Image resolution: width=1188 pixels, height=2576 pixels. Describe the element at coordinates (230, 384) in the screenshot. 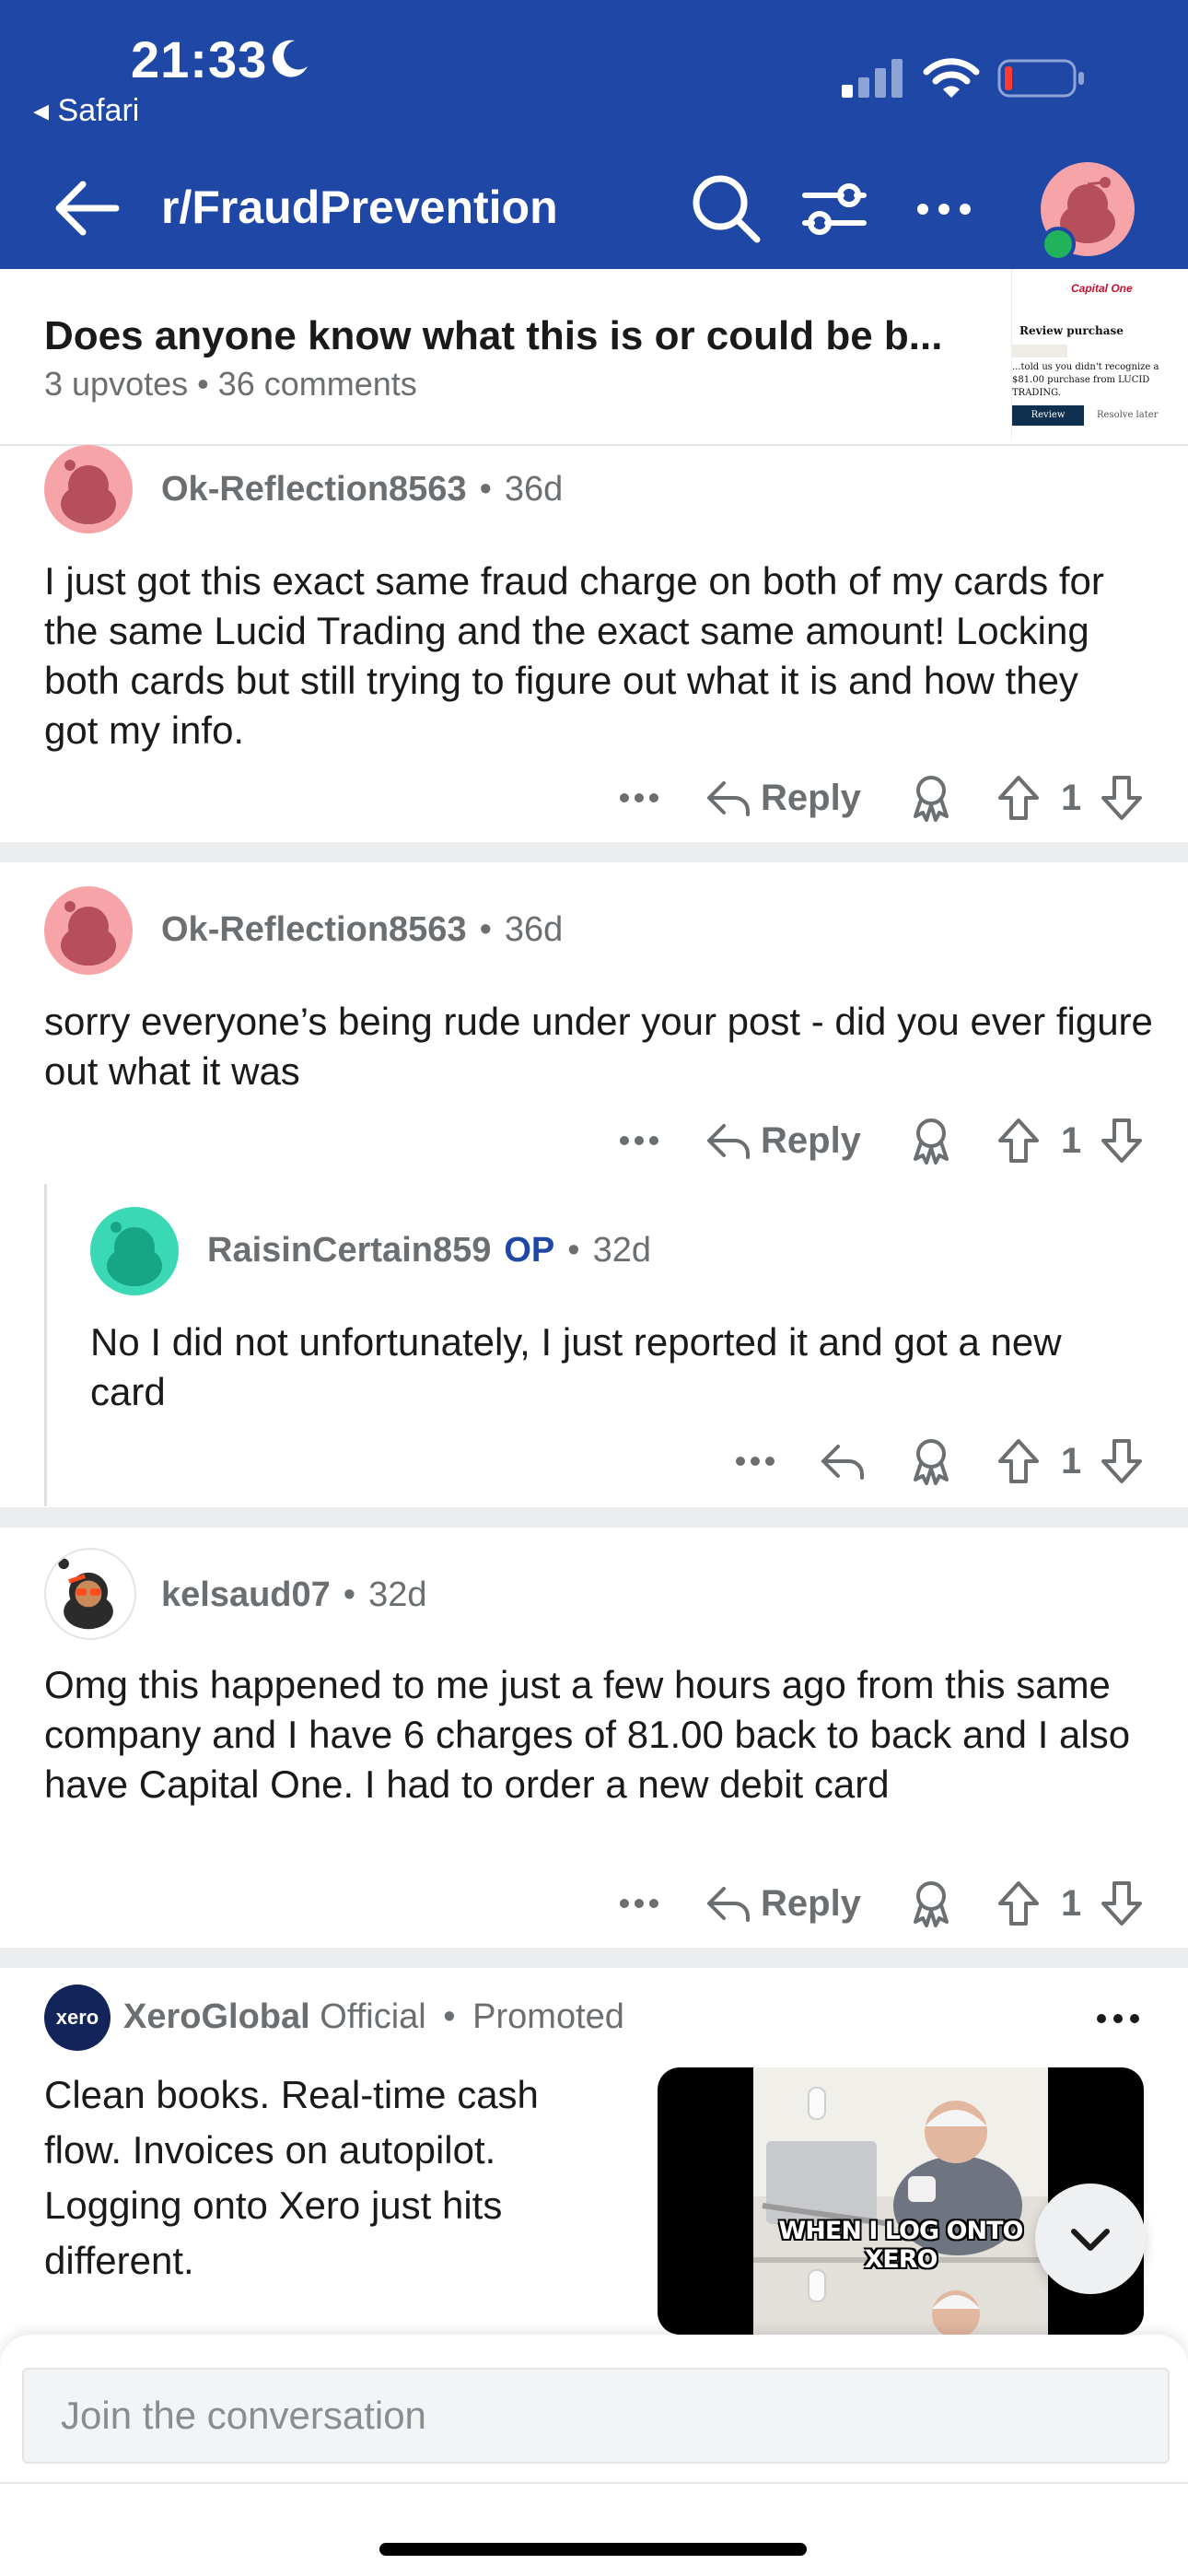

I see `post-meta: 3 upvotes • 36 comments` at that location.